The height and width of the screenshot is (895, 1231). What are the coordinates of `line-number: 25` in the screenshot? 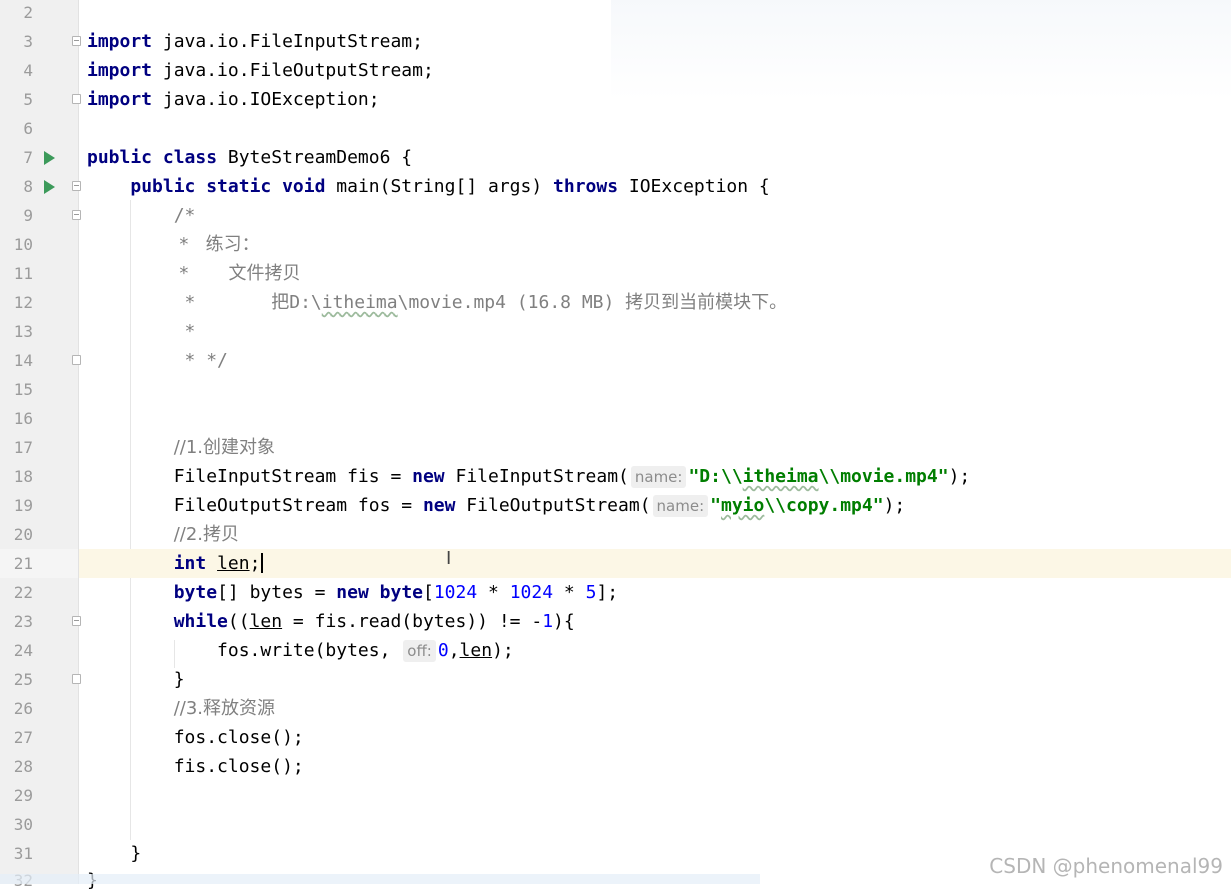 It's located at (23, 679).